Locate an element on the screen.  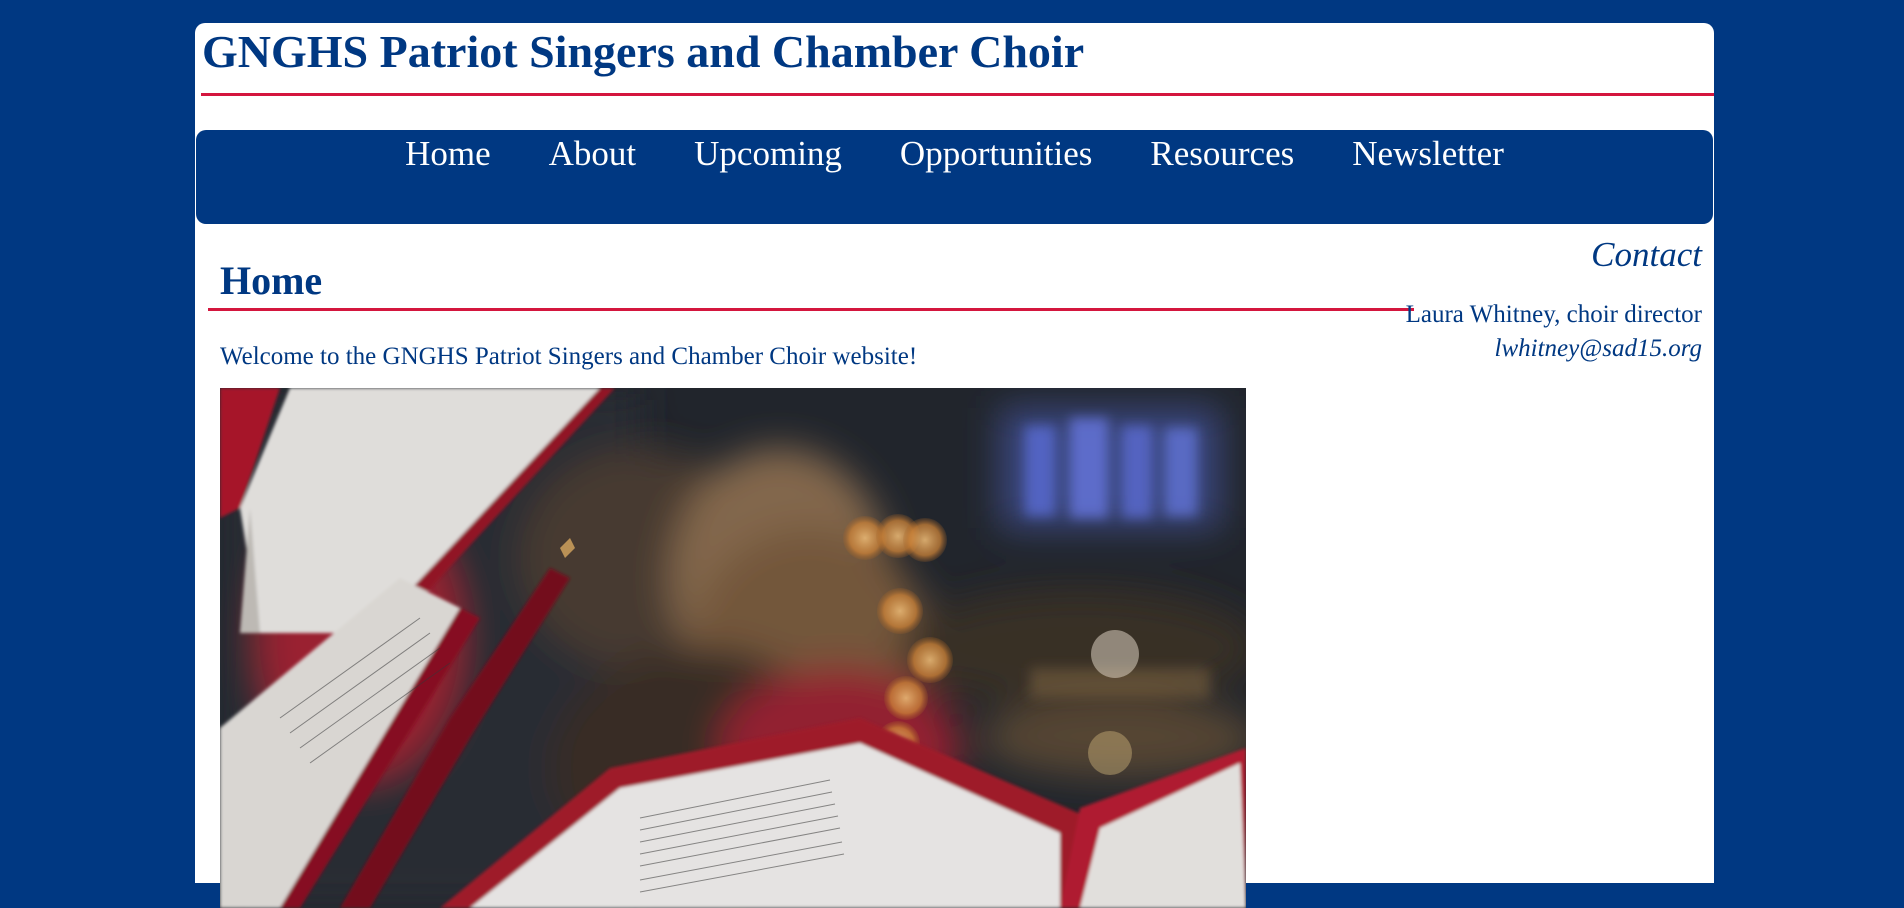
nav-item-resources: Resources is located at coordinates (1222, 150).